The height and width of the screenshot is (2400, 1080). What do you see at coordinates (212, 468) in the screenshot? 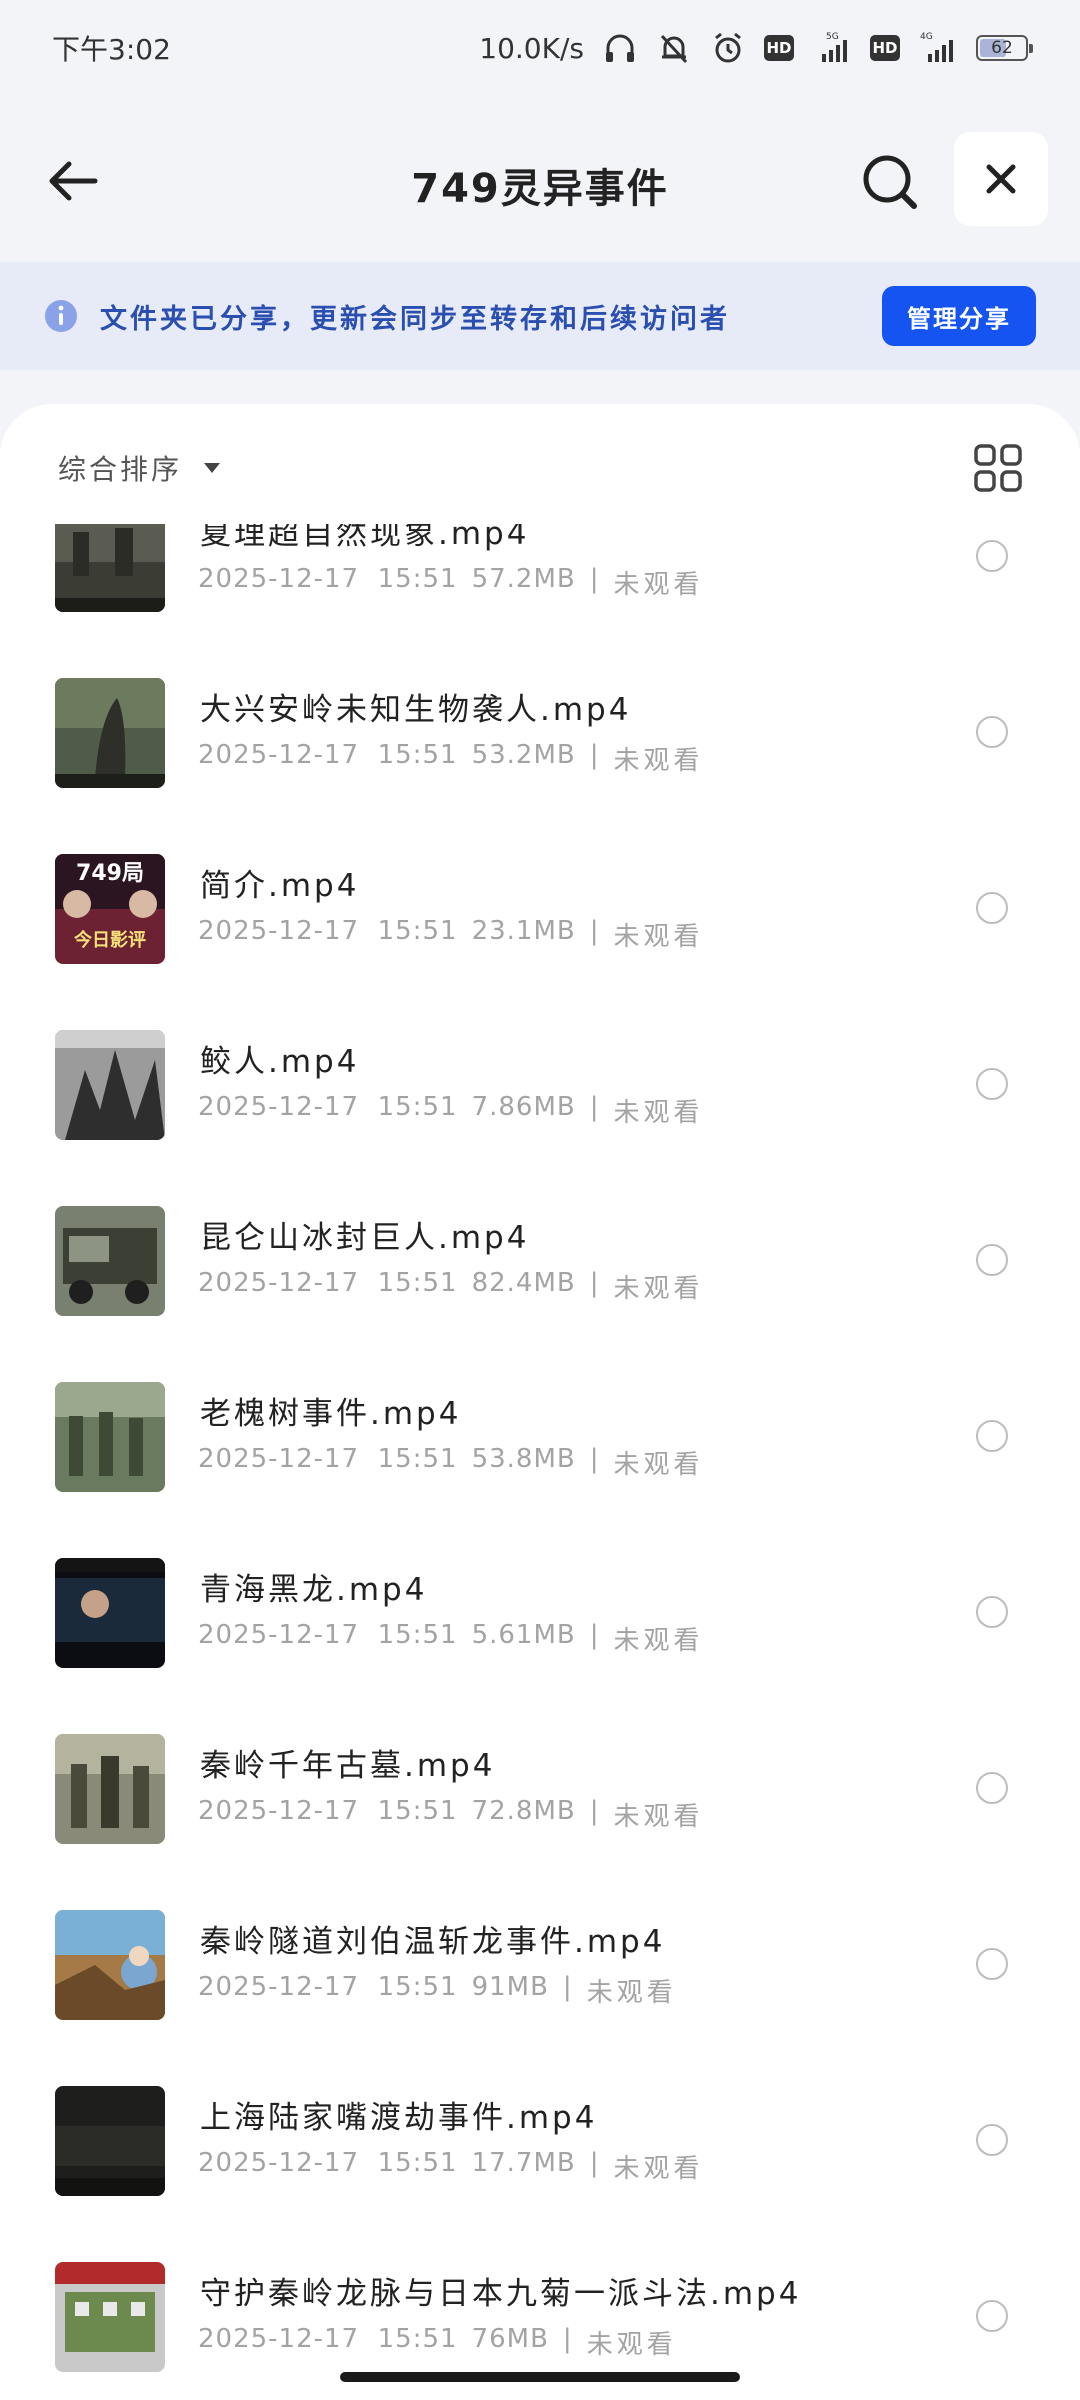
I see `caret-down-icon` at bounding box center [212, 468].